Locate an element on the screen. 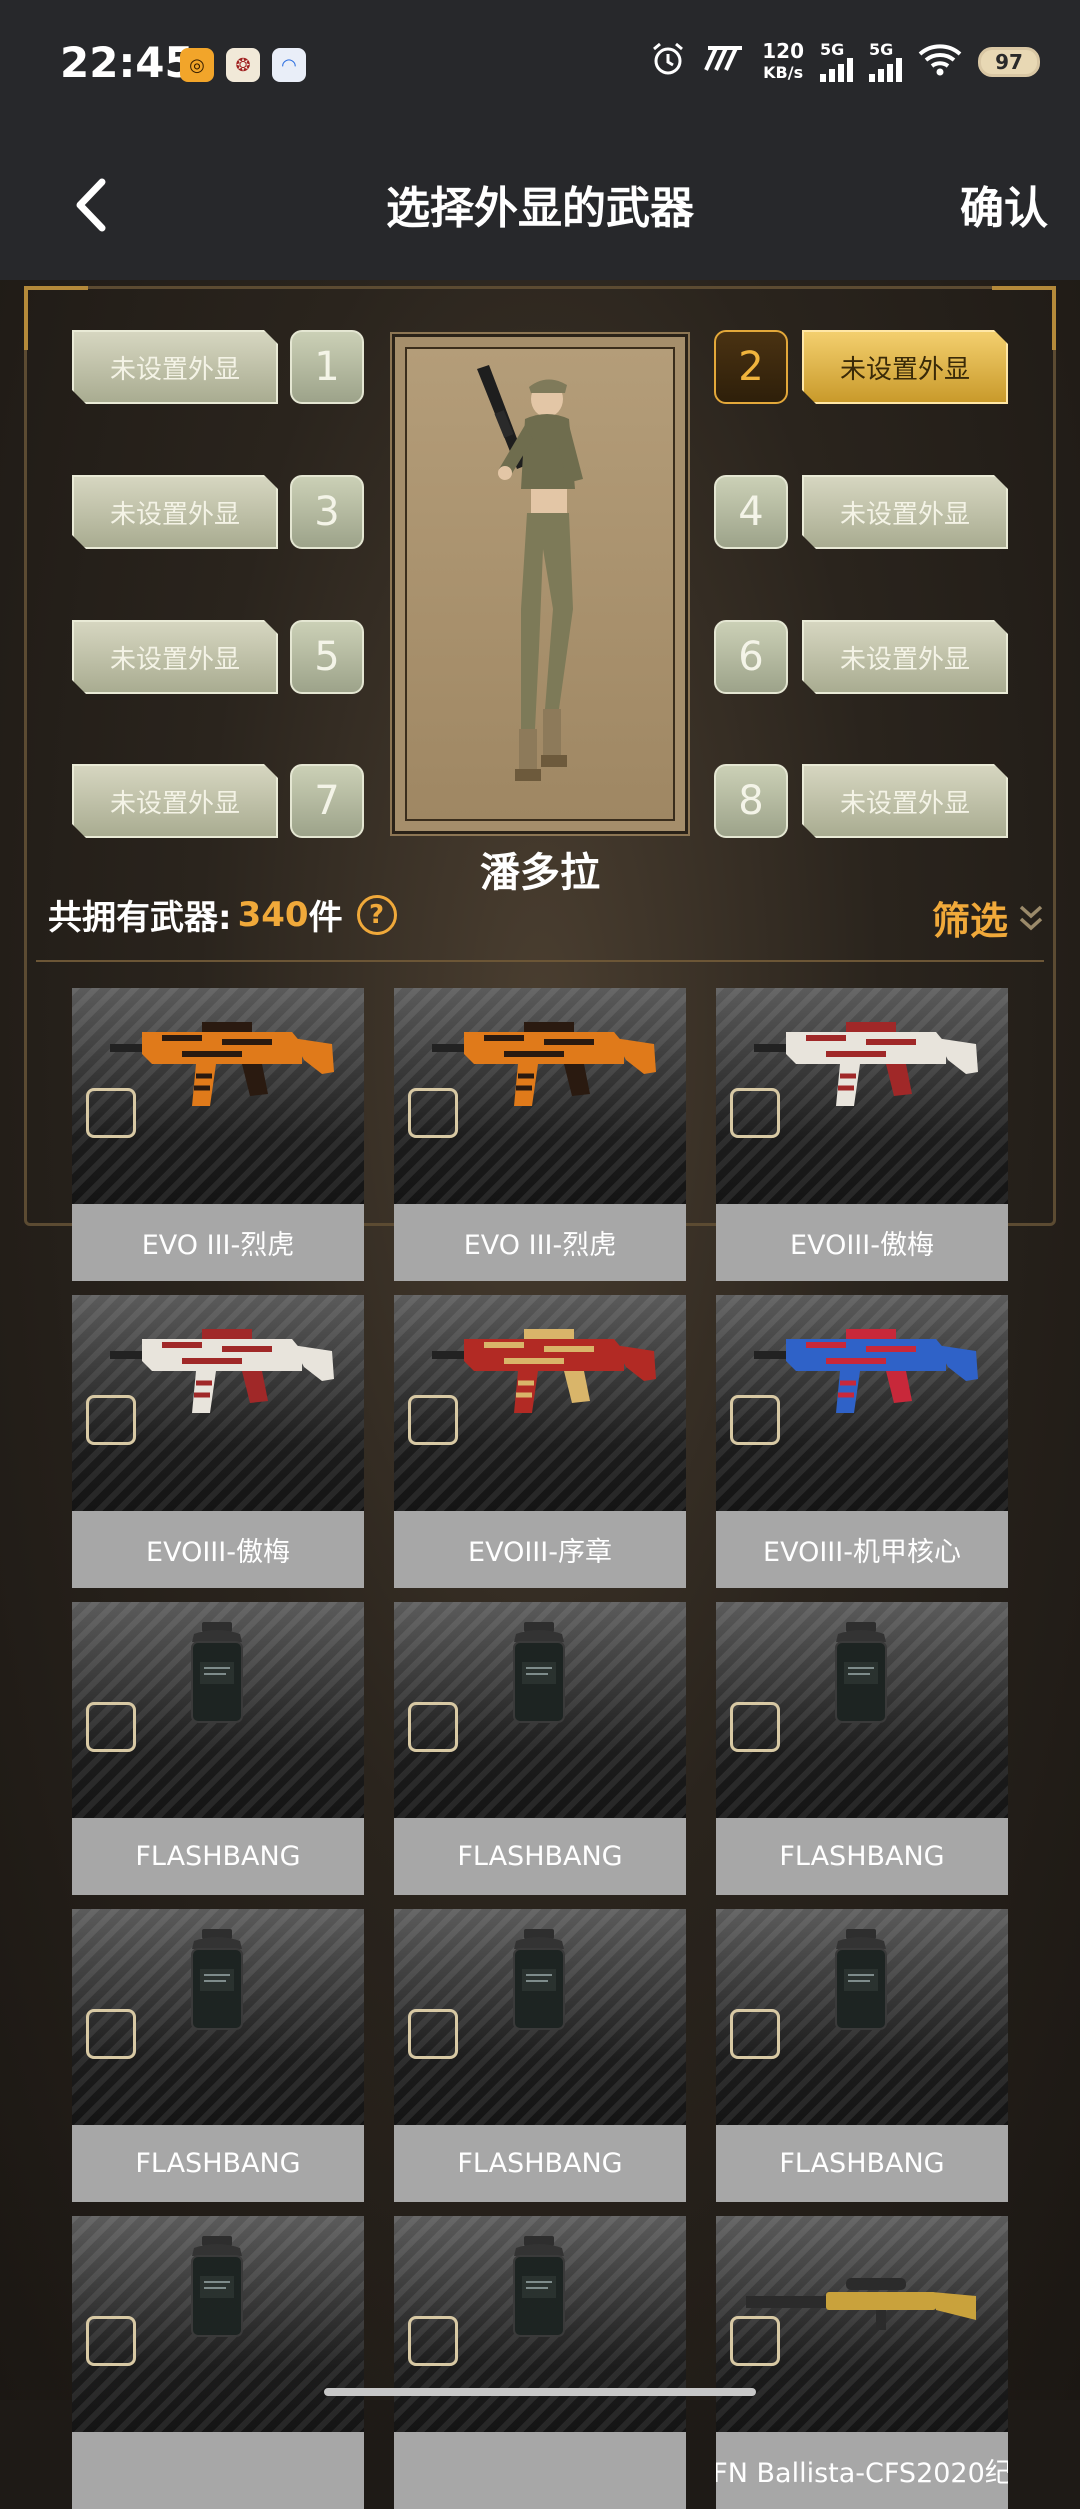 This screenshot has height=2509, width=1080. slot-6-button: 未设置外显 is located at coordinates (905, 657).